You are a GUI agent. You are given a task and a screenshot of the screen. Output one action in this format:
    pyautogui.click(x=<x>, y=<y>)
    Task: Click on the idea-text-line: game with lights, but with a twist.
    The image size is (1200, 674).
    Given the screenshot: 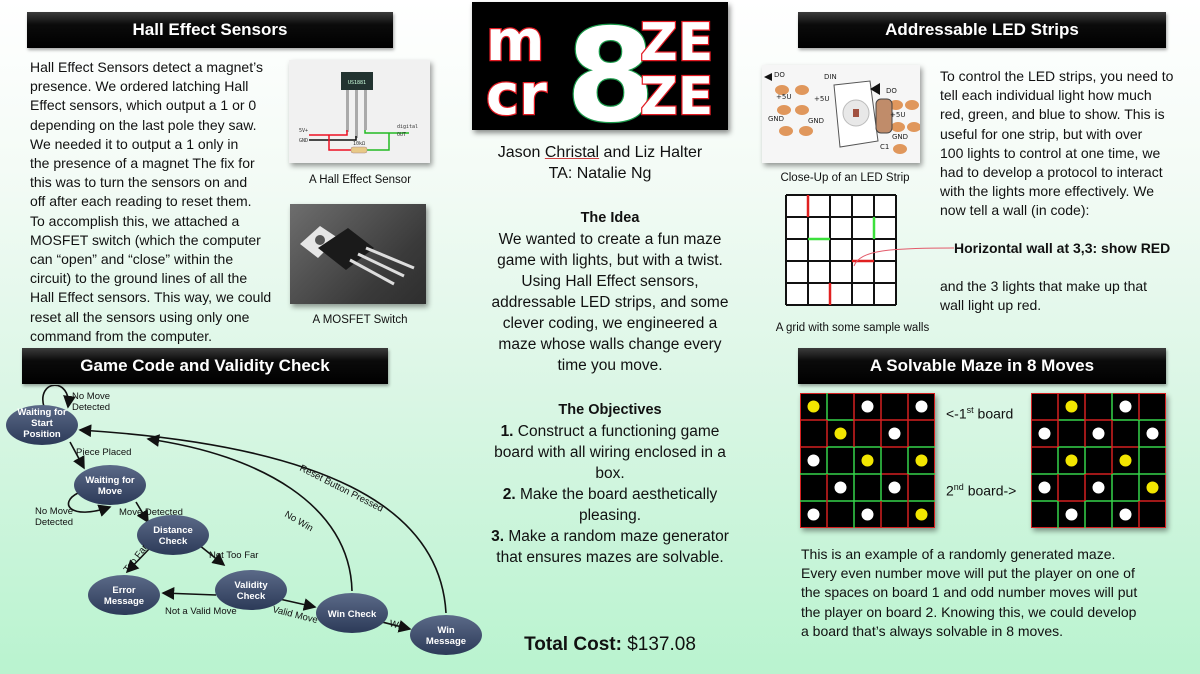 What is the action you would take?
    pyautogui.click(x=610, y=260)
    